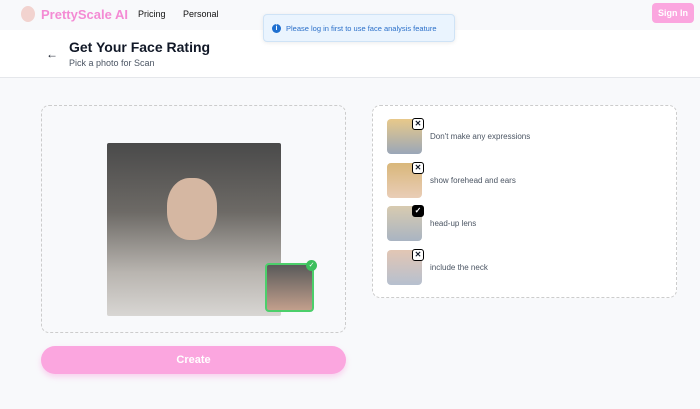 The width and height of the screenshot is (700, 409). What do you see at coordinates (52, 54) in the screenshot?
I see `back-arrow-icon: ←` at bounding box center [52, 54].